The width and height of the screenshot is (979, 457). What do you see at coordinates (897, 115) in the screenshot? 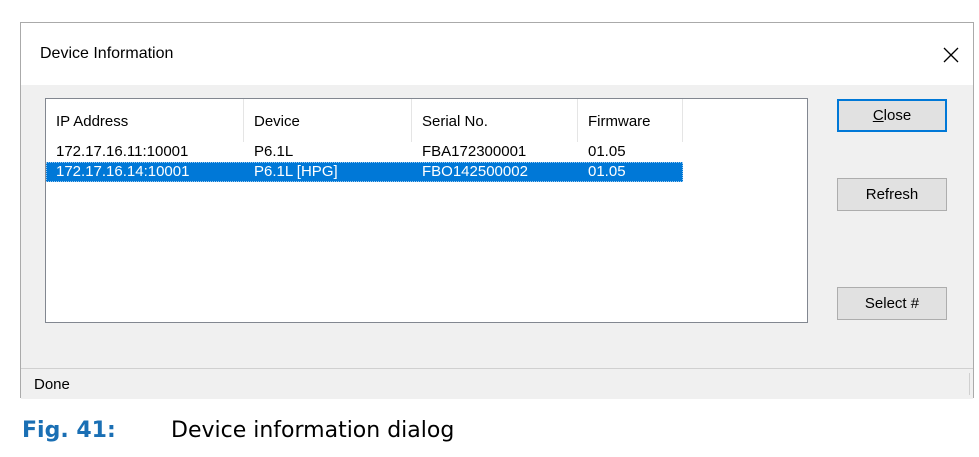
I see `close-button-label: lose` at bounding box center [897, 115].